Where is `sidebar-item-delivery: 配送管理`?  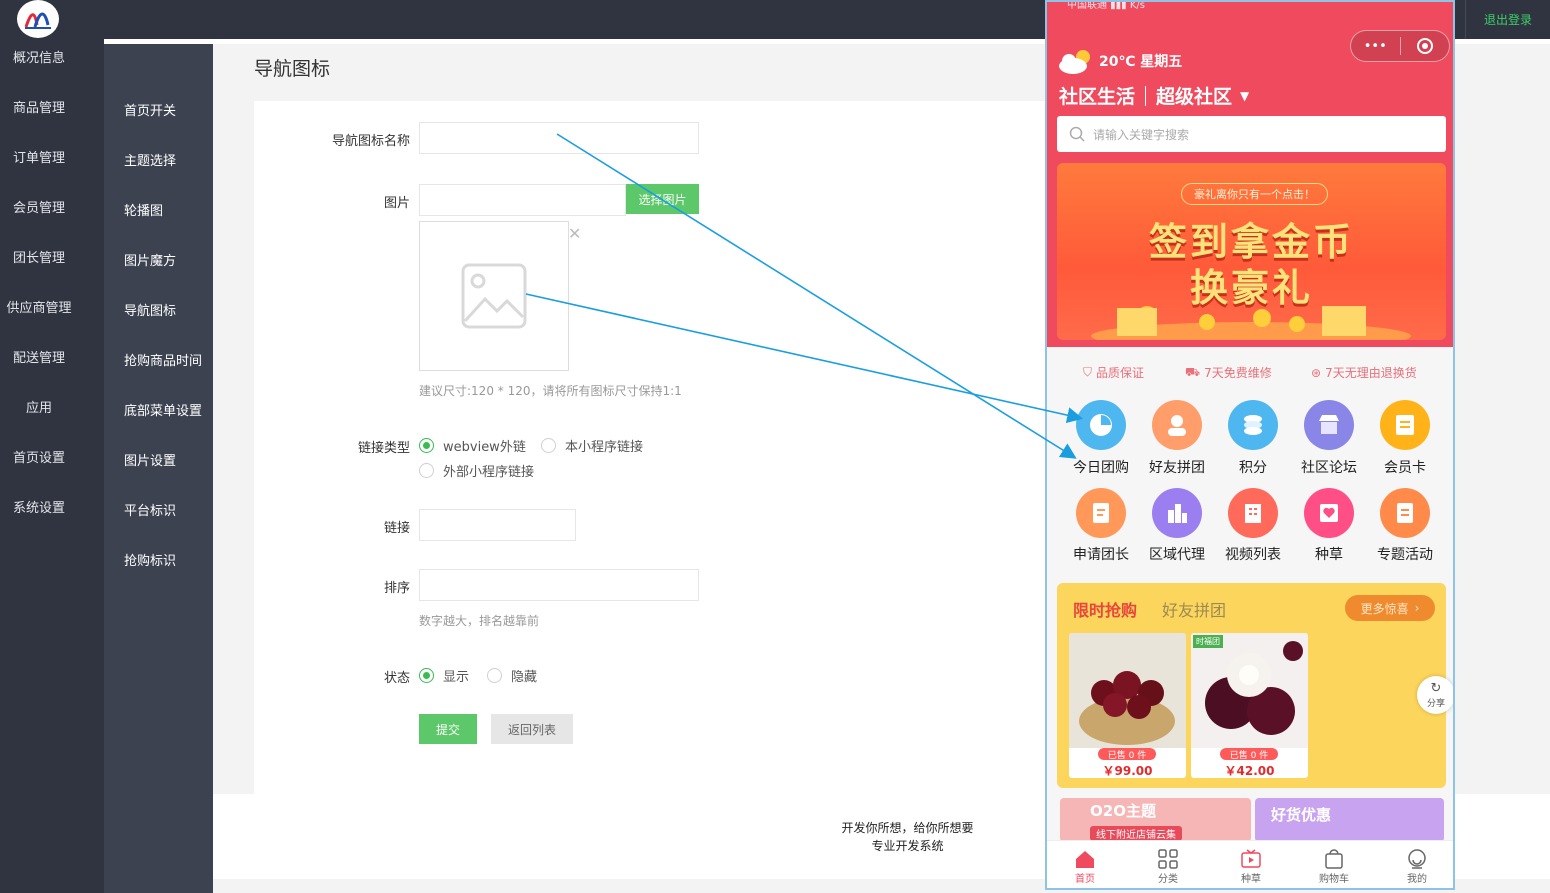 sidebar-item-delivery: 配送管理 is located at coordinates (52, 356).